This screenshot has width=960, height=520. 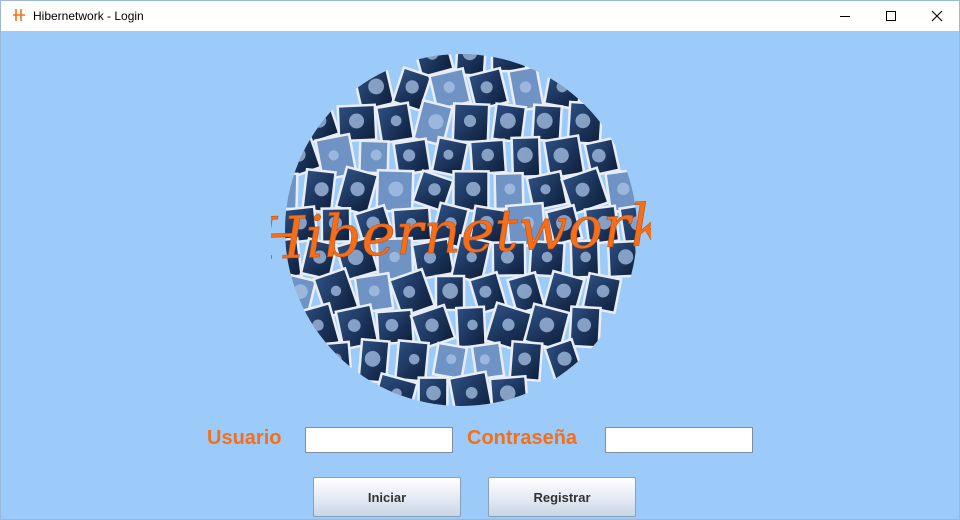 I want to click on maximize-button, so click(x=891, y=16).